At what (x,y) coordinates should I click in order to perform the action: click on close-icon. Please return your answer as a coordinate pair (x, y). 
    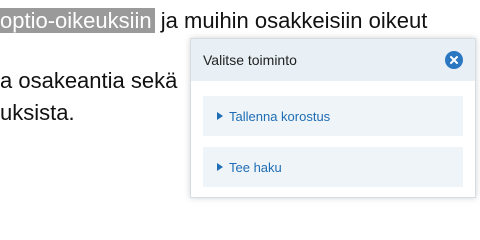
    Looking at the image, I should click on (454, 60).